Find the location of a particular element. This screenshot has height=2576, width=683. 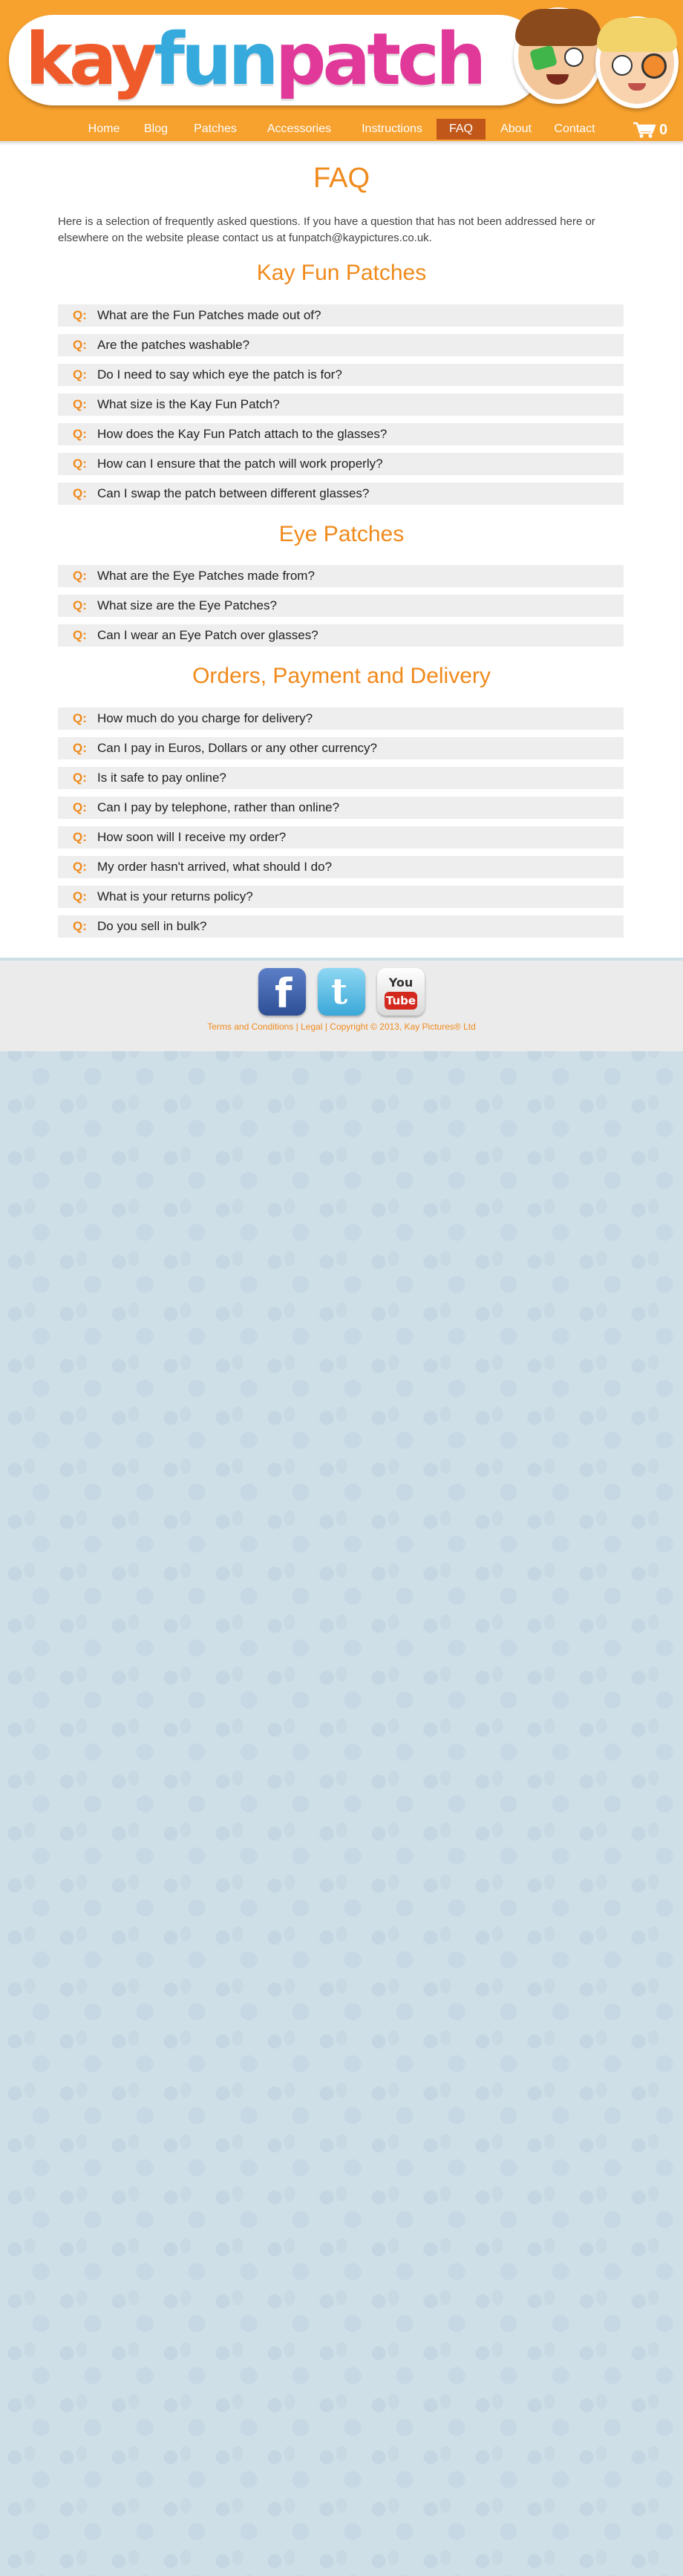

faq-item: Q: Do you sell in bulk? is located at coordinates (341, 926).